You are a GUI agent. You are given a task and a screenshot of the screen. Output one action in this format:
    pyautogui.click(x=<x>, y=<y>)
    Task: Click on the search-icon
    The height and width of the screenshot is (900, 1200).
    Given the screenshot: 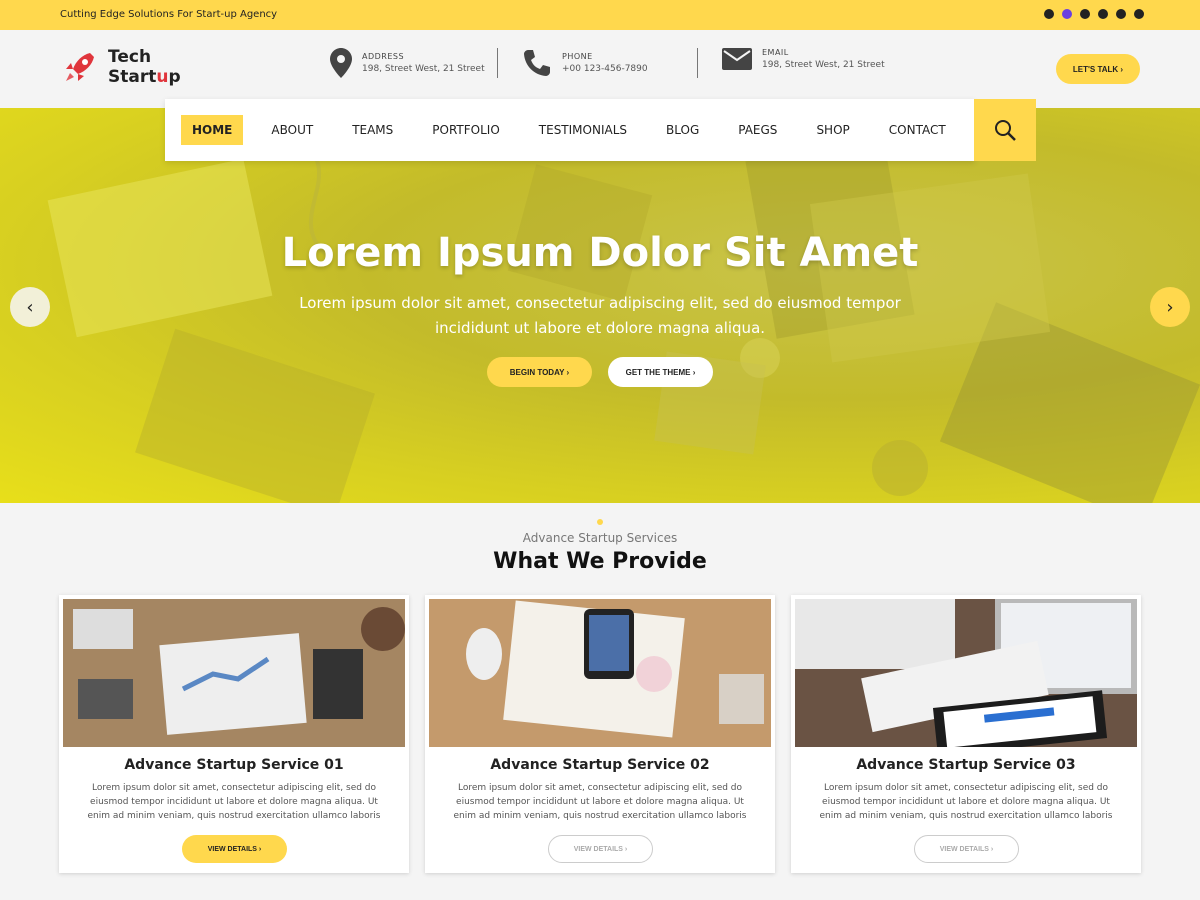 What is the action you would take?
    pyautogui.click(x=1005, y=130)
    